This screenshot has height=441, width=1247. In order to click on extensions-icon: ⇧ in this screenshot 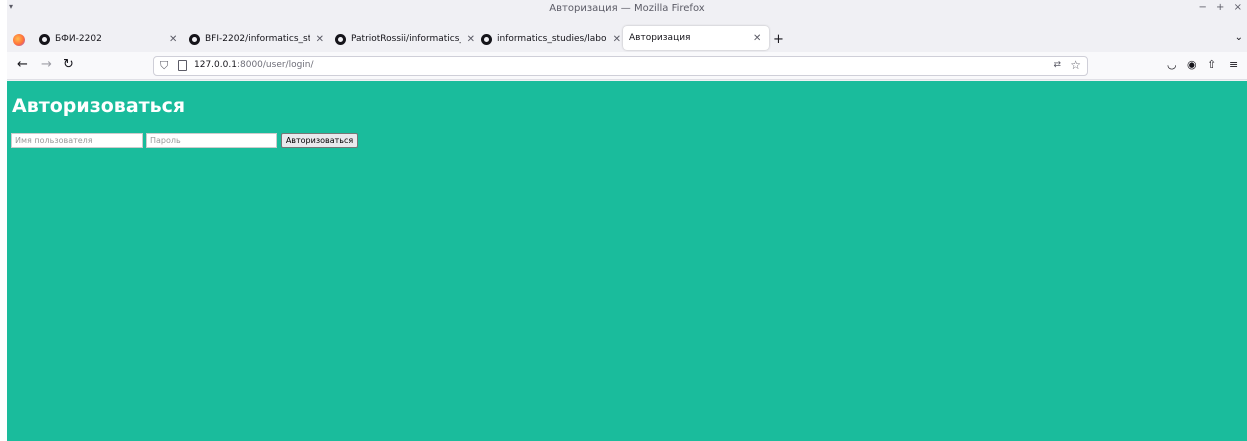, I will do `click(1211, 64)`.